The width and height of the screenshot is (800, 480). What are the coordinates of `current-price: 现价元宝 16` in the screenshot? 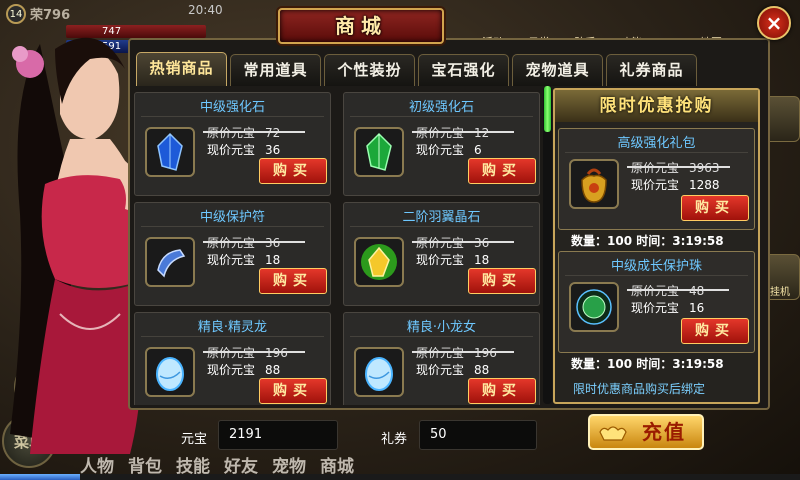 It's located at (675, 307).